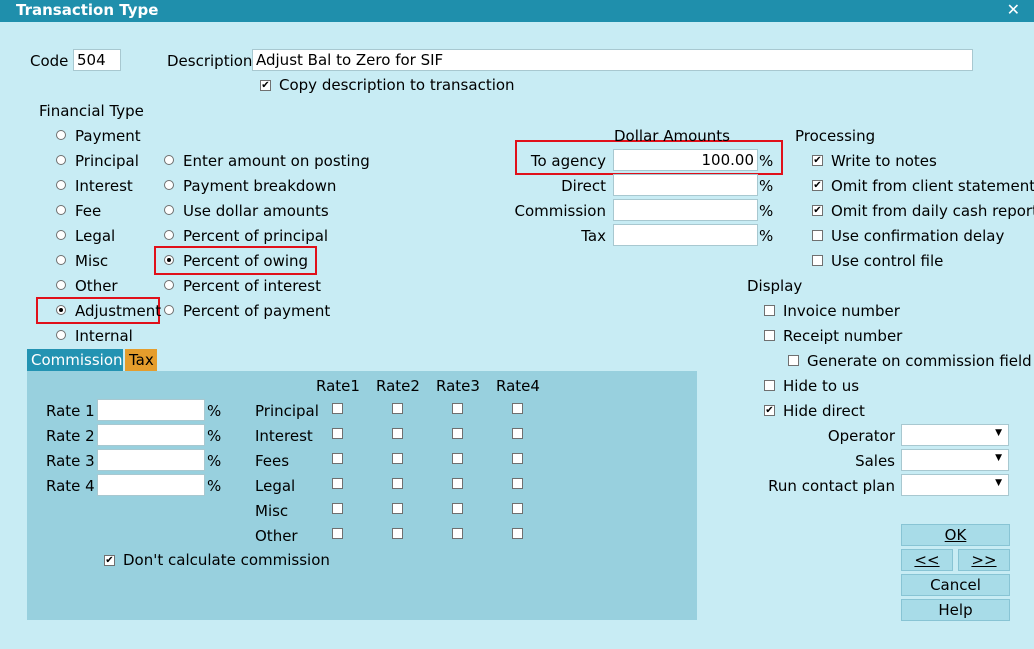 The height and width of the screenshot is (649, 1034). I want to click on tab-commission: Commission, so click(75, 360).